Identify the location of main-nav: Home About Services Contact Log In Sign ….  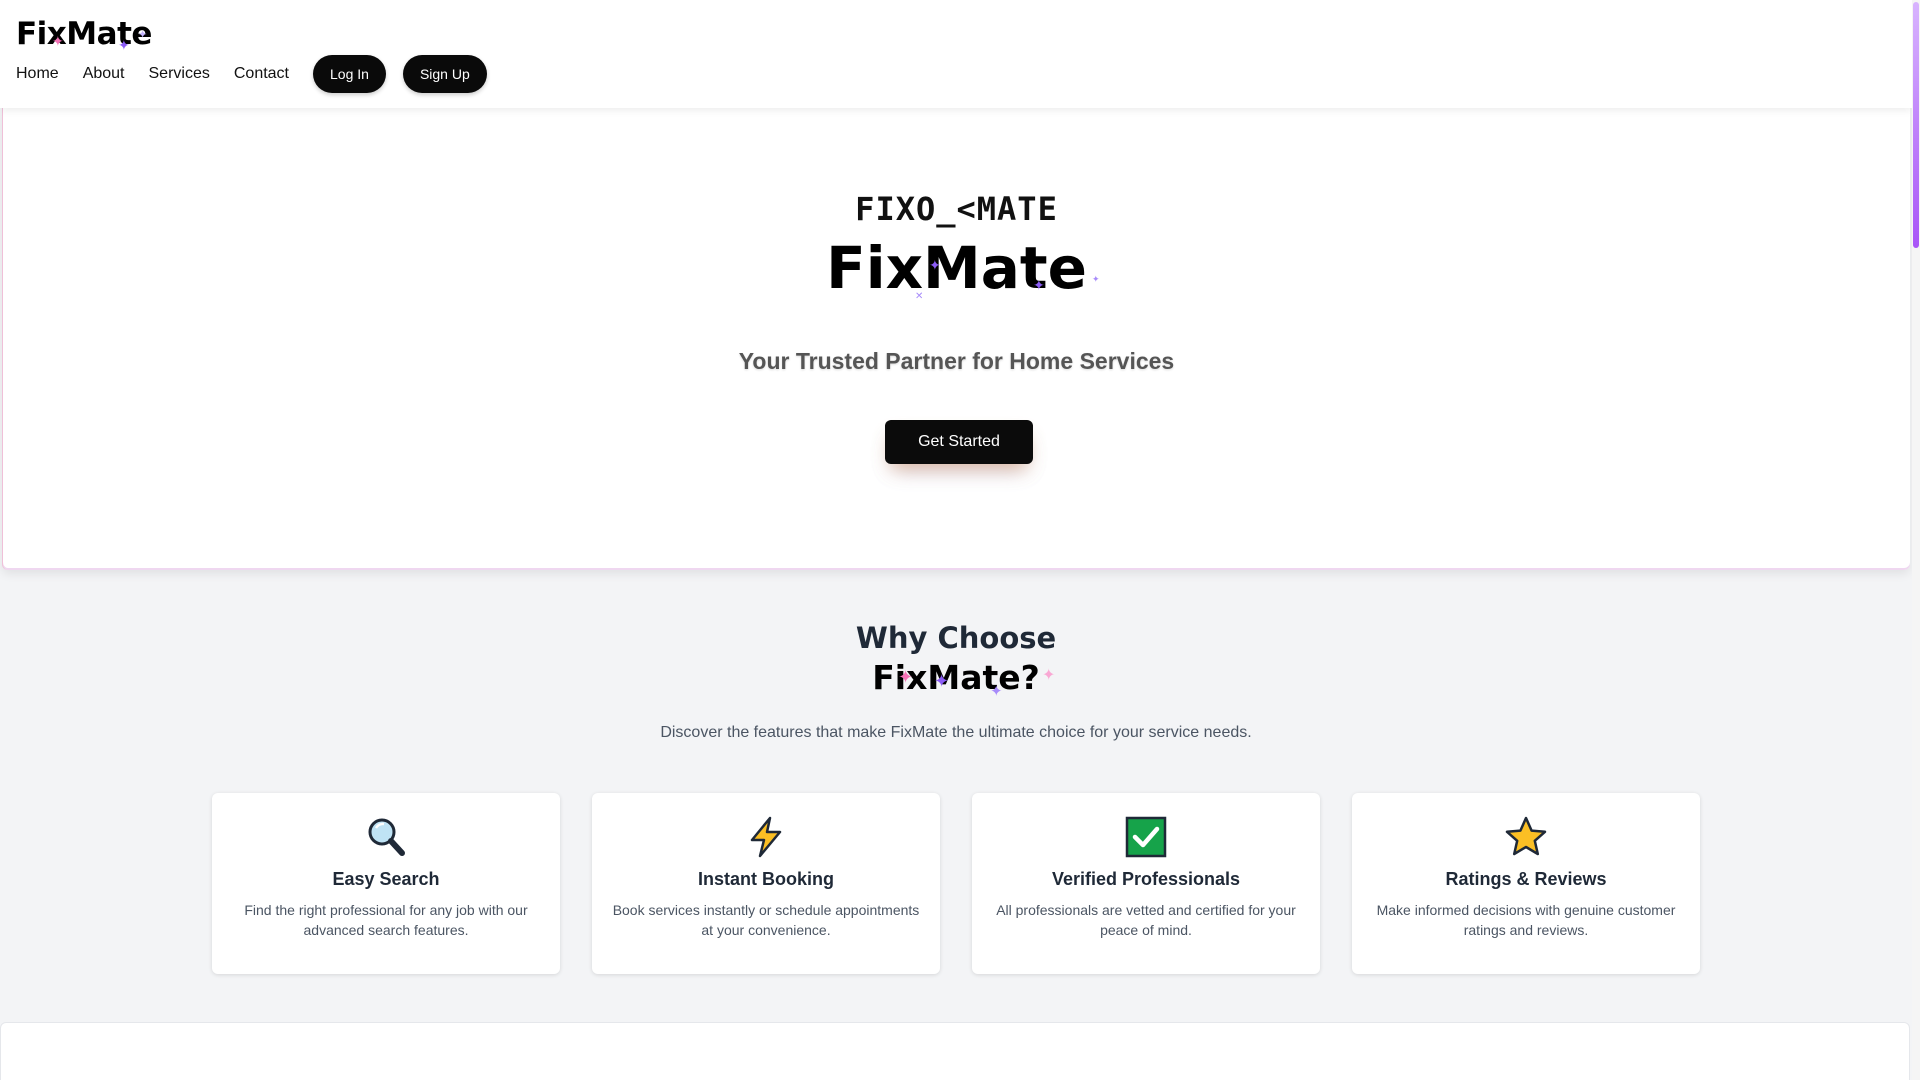
(260, 74).